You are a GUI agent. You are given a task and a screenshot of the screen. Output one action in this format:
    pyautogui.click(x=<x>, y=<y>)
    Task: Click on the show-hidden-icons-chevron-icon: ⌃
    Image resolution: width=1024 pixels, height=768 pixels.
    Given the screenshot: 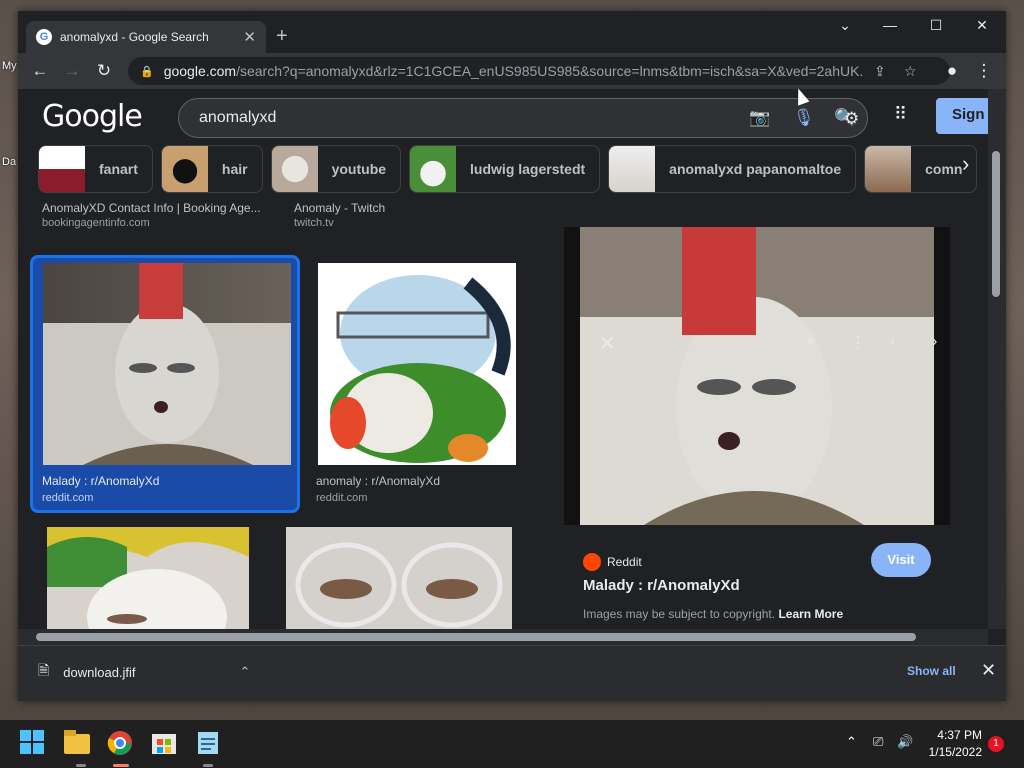 What is the action you would take?
    pyautogui.click(x=851, y=742)
    